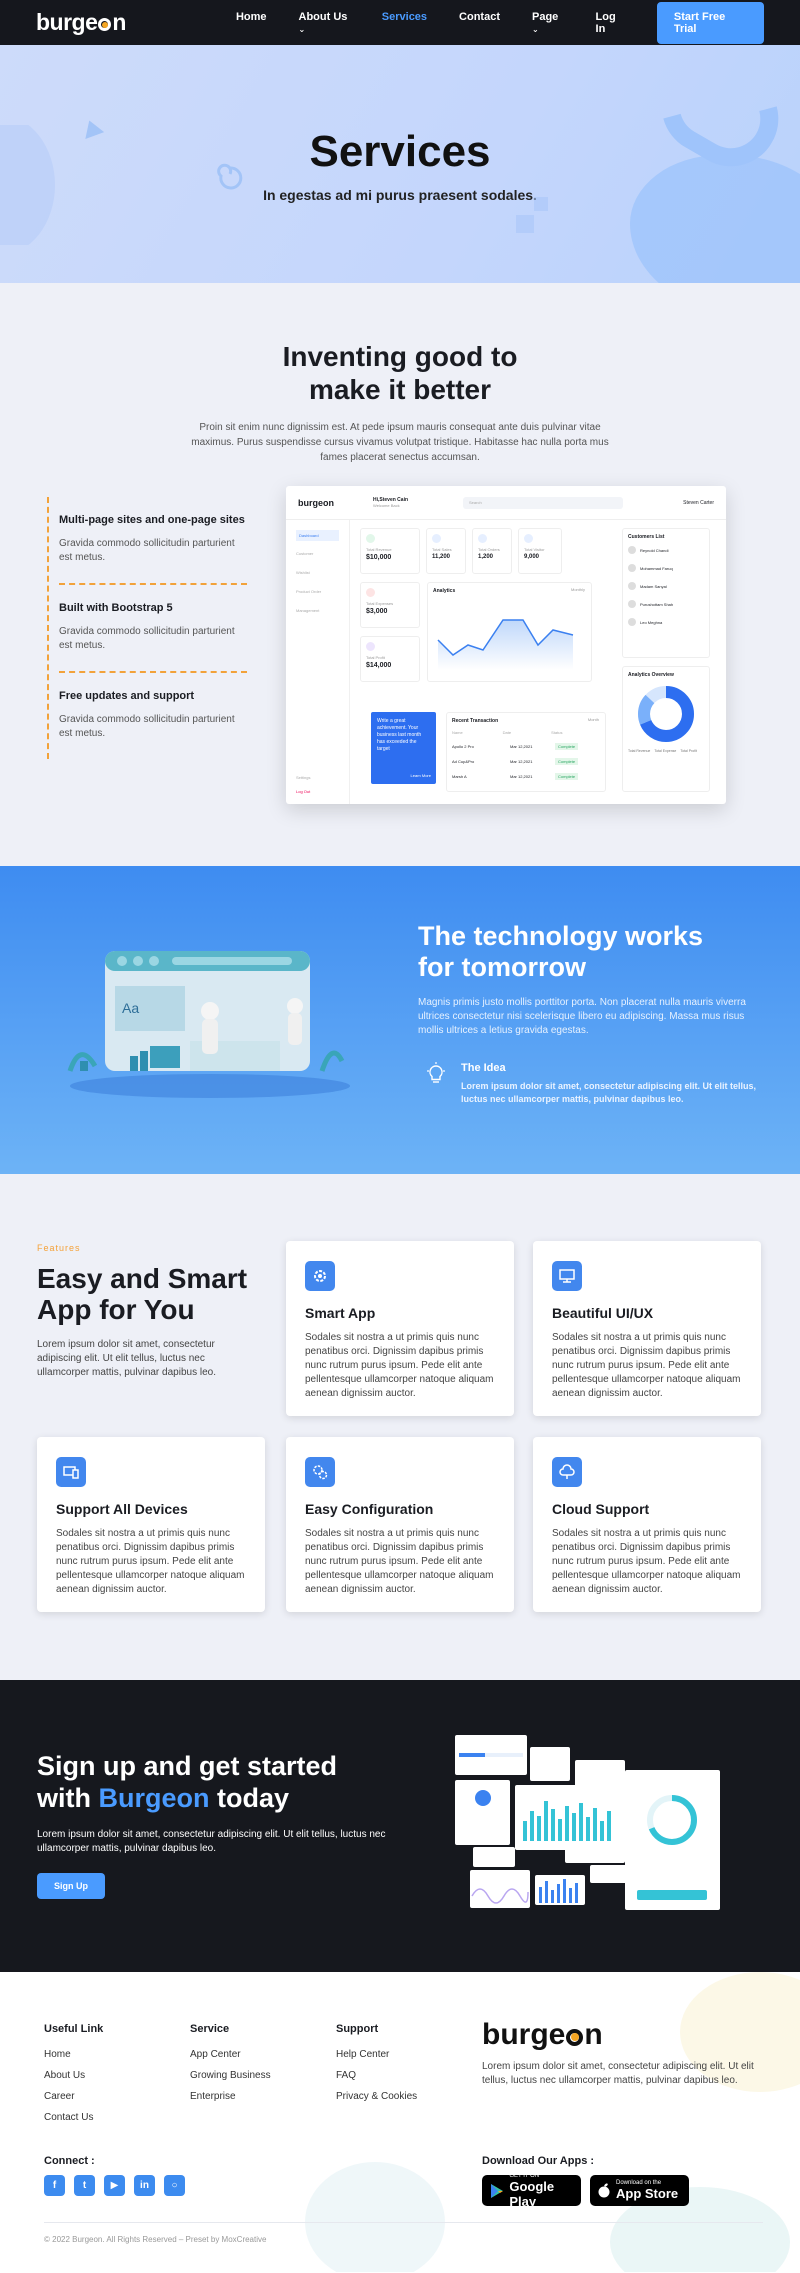 This screenshot has width=800, height=2273. Describe the element at coordinates (665, 751) in the screenshot. I see `legend-item: Total Expense` at that location.